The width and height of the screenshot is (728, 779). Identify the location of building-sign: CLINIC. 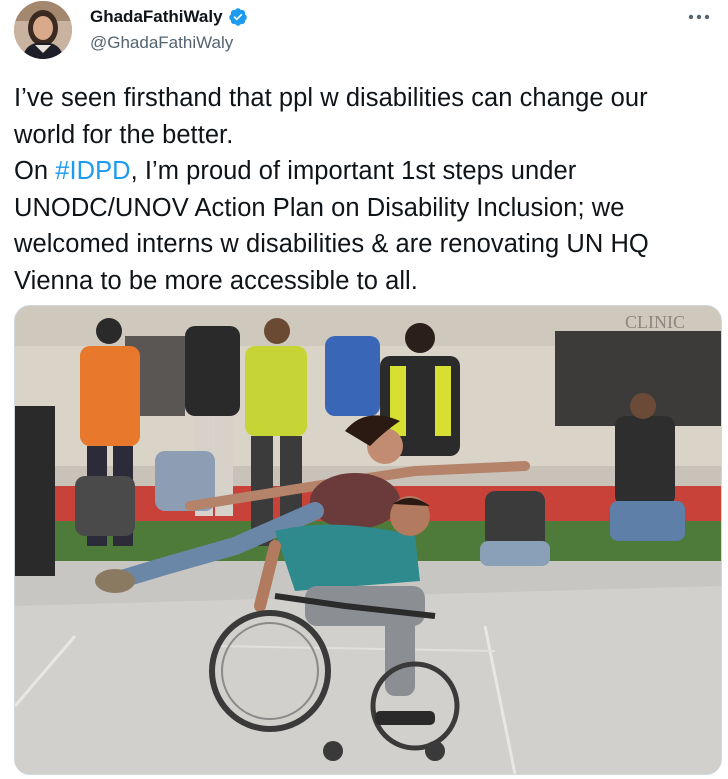
(655, 322).